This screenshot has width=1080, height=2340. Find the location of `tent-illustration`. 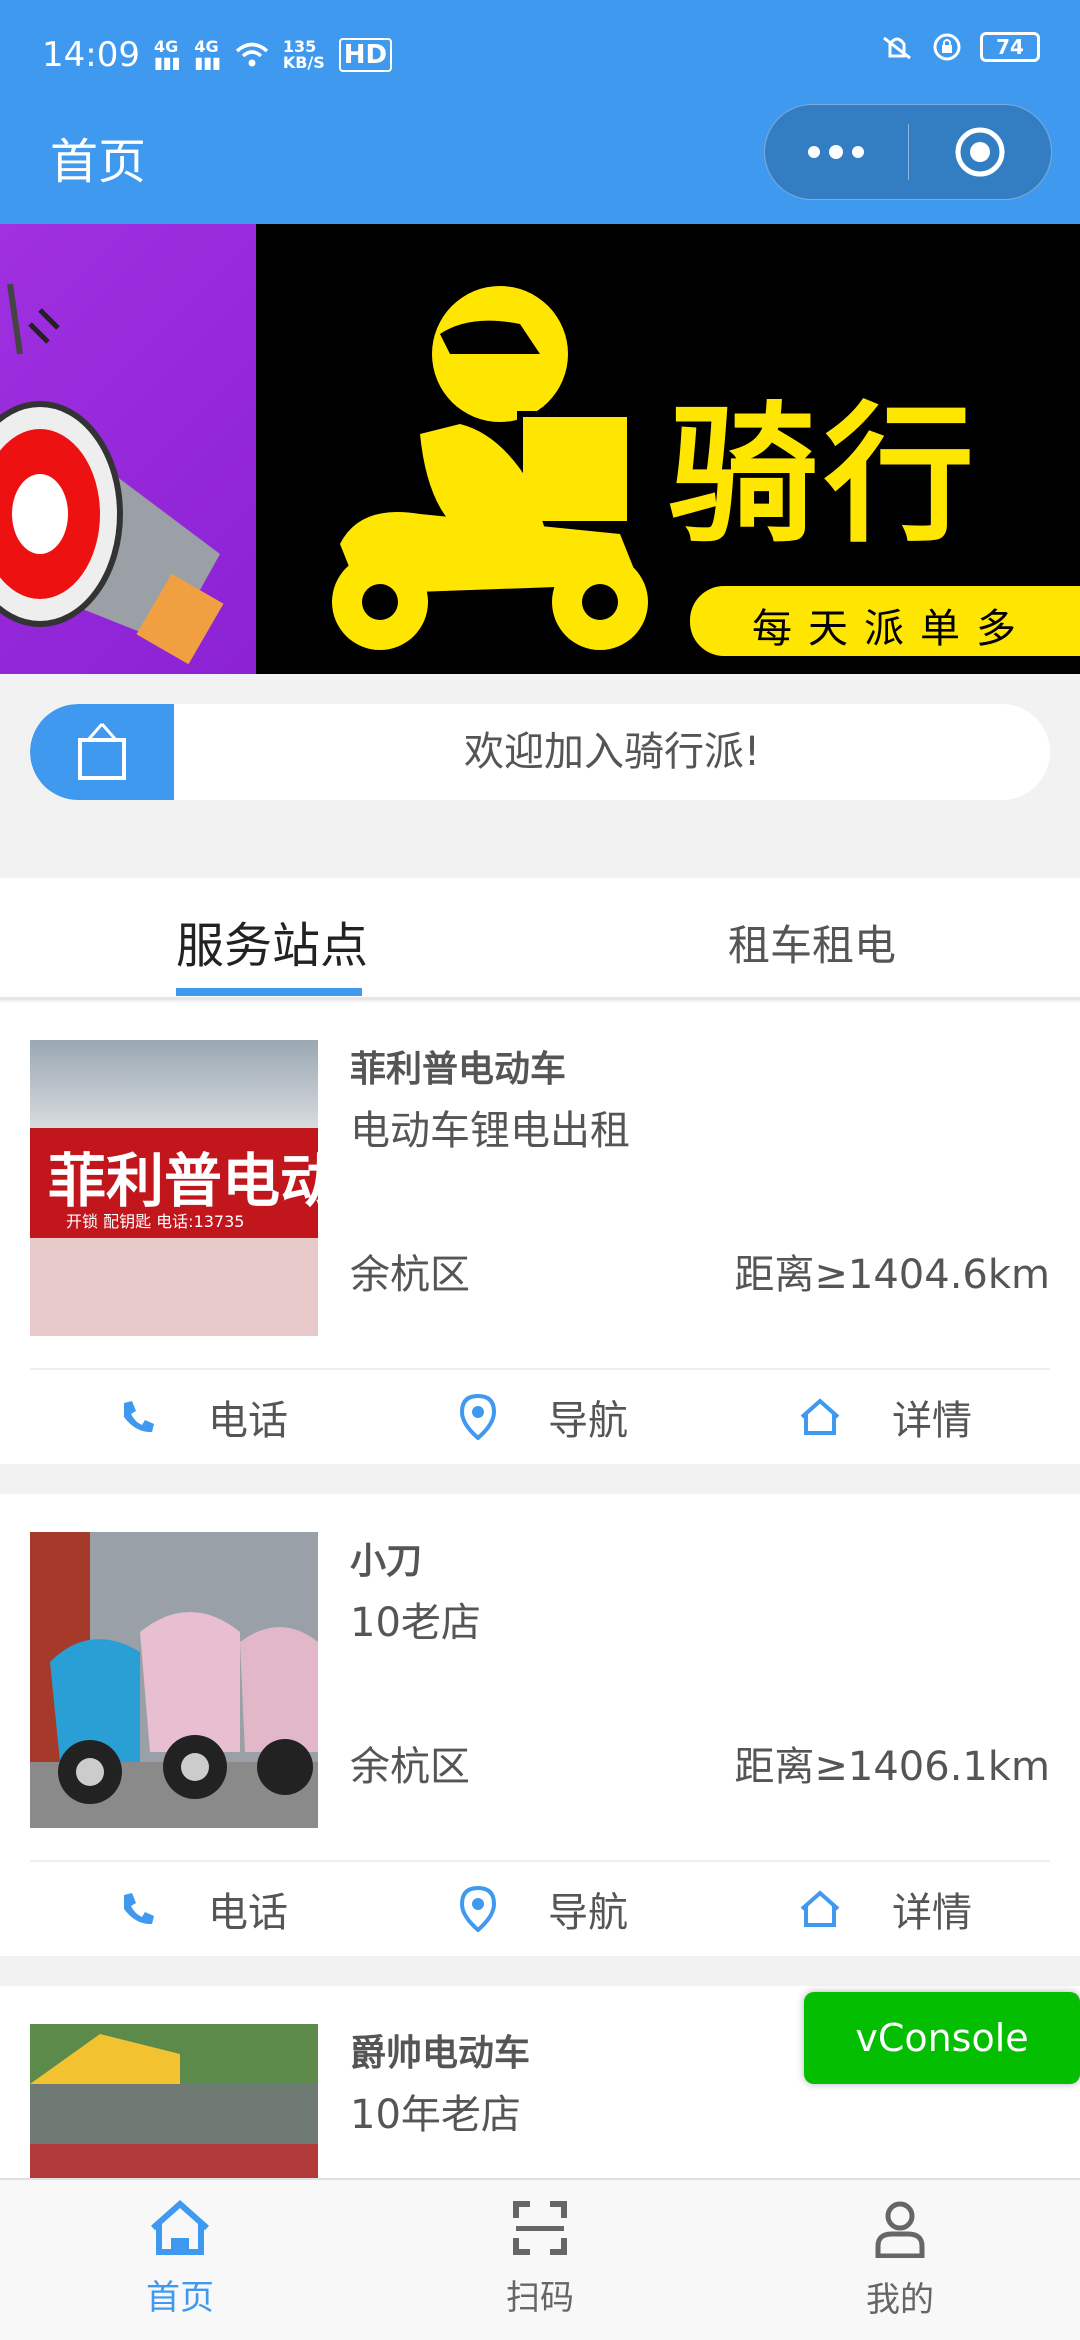

tent-illustration is located at coordinates (174, 2106).